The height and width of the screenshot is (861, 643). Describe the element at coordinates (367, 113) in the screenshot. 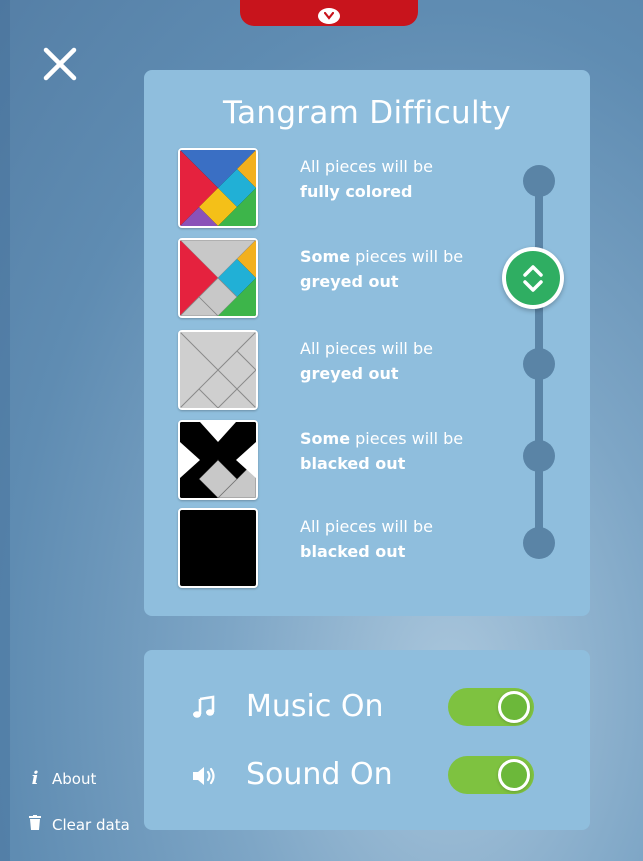

I see `panel-title: Tangram Difficulty` at that location.